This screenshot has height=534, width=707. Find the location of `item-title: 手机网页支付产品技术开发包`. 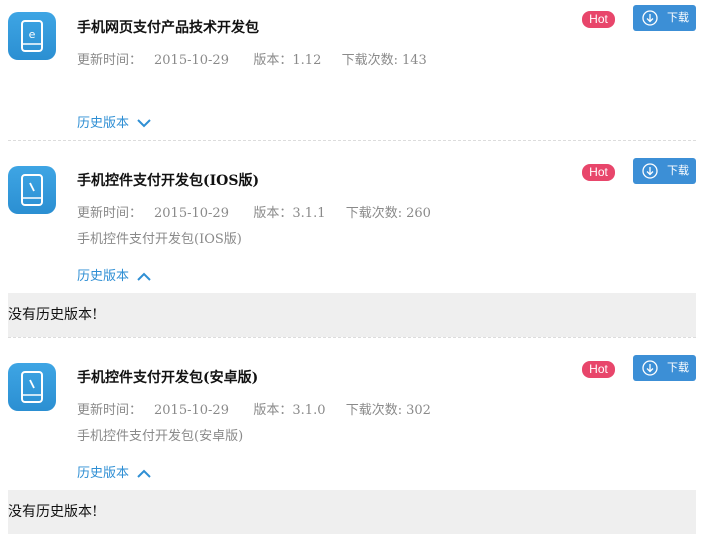

item-title: 手机网页支付产品技术开发包 is located at coordinates (168, 27).